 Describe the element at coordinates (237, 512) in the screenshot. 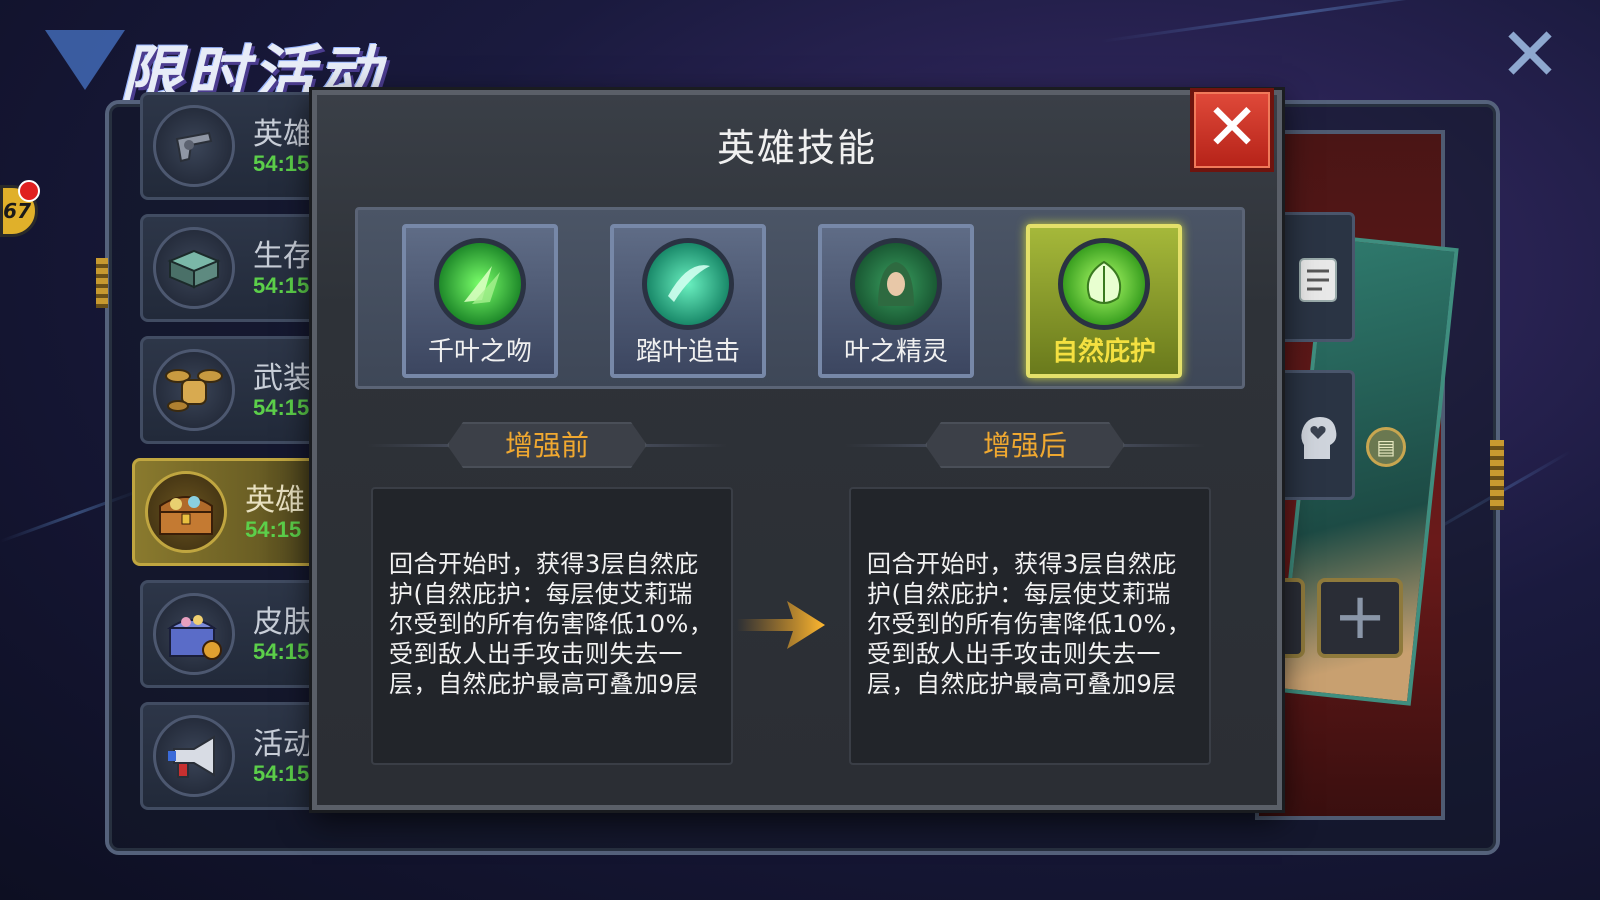

I see `event-item-hero-active: 英雄 54:15` at that location.